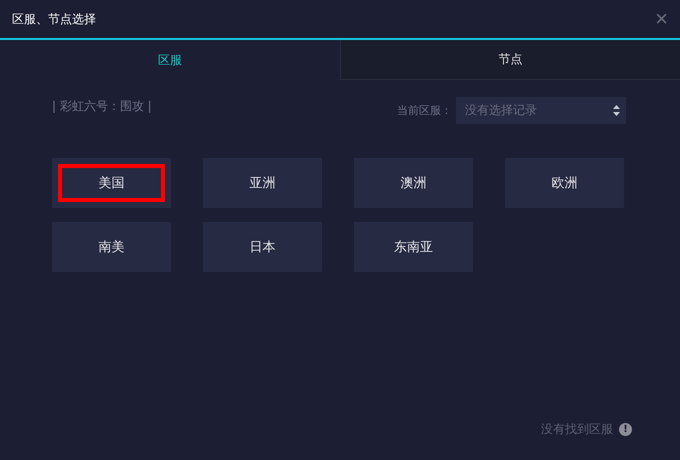 This screenshot has height=460, width=680. What do you see at coordinates (564, 183) in the screenshot?
I see `region-button: 欧洲` at bounding box center [564, 183].